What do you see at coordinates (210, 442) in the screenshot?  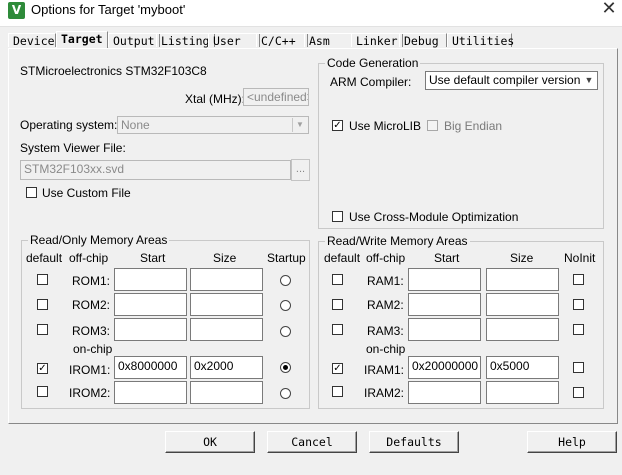 I see `ok-button: OK` at bounding box center [210, 442].